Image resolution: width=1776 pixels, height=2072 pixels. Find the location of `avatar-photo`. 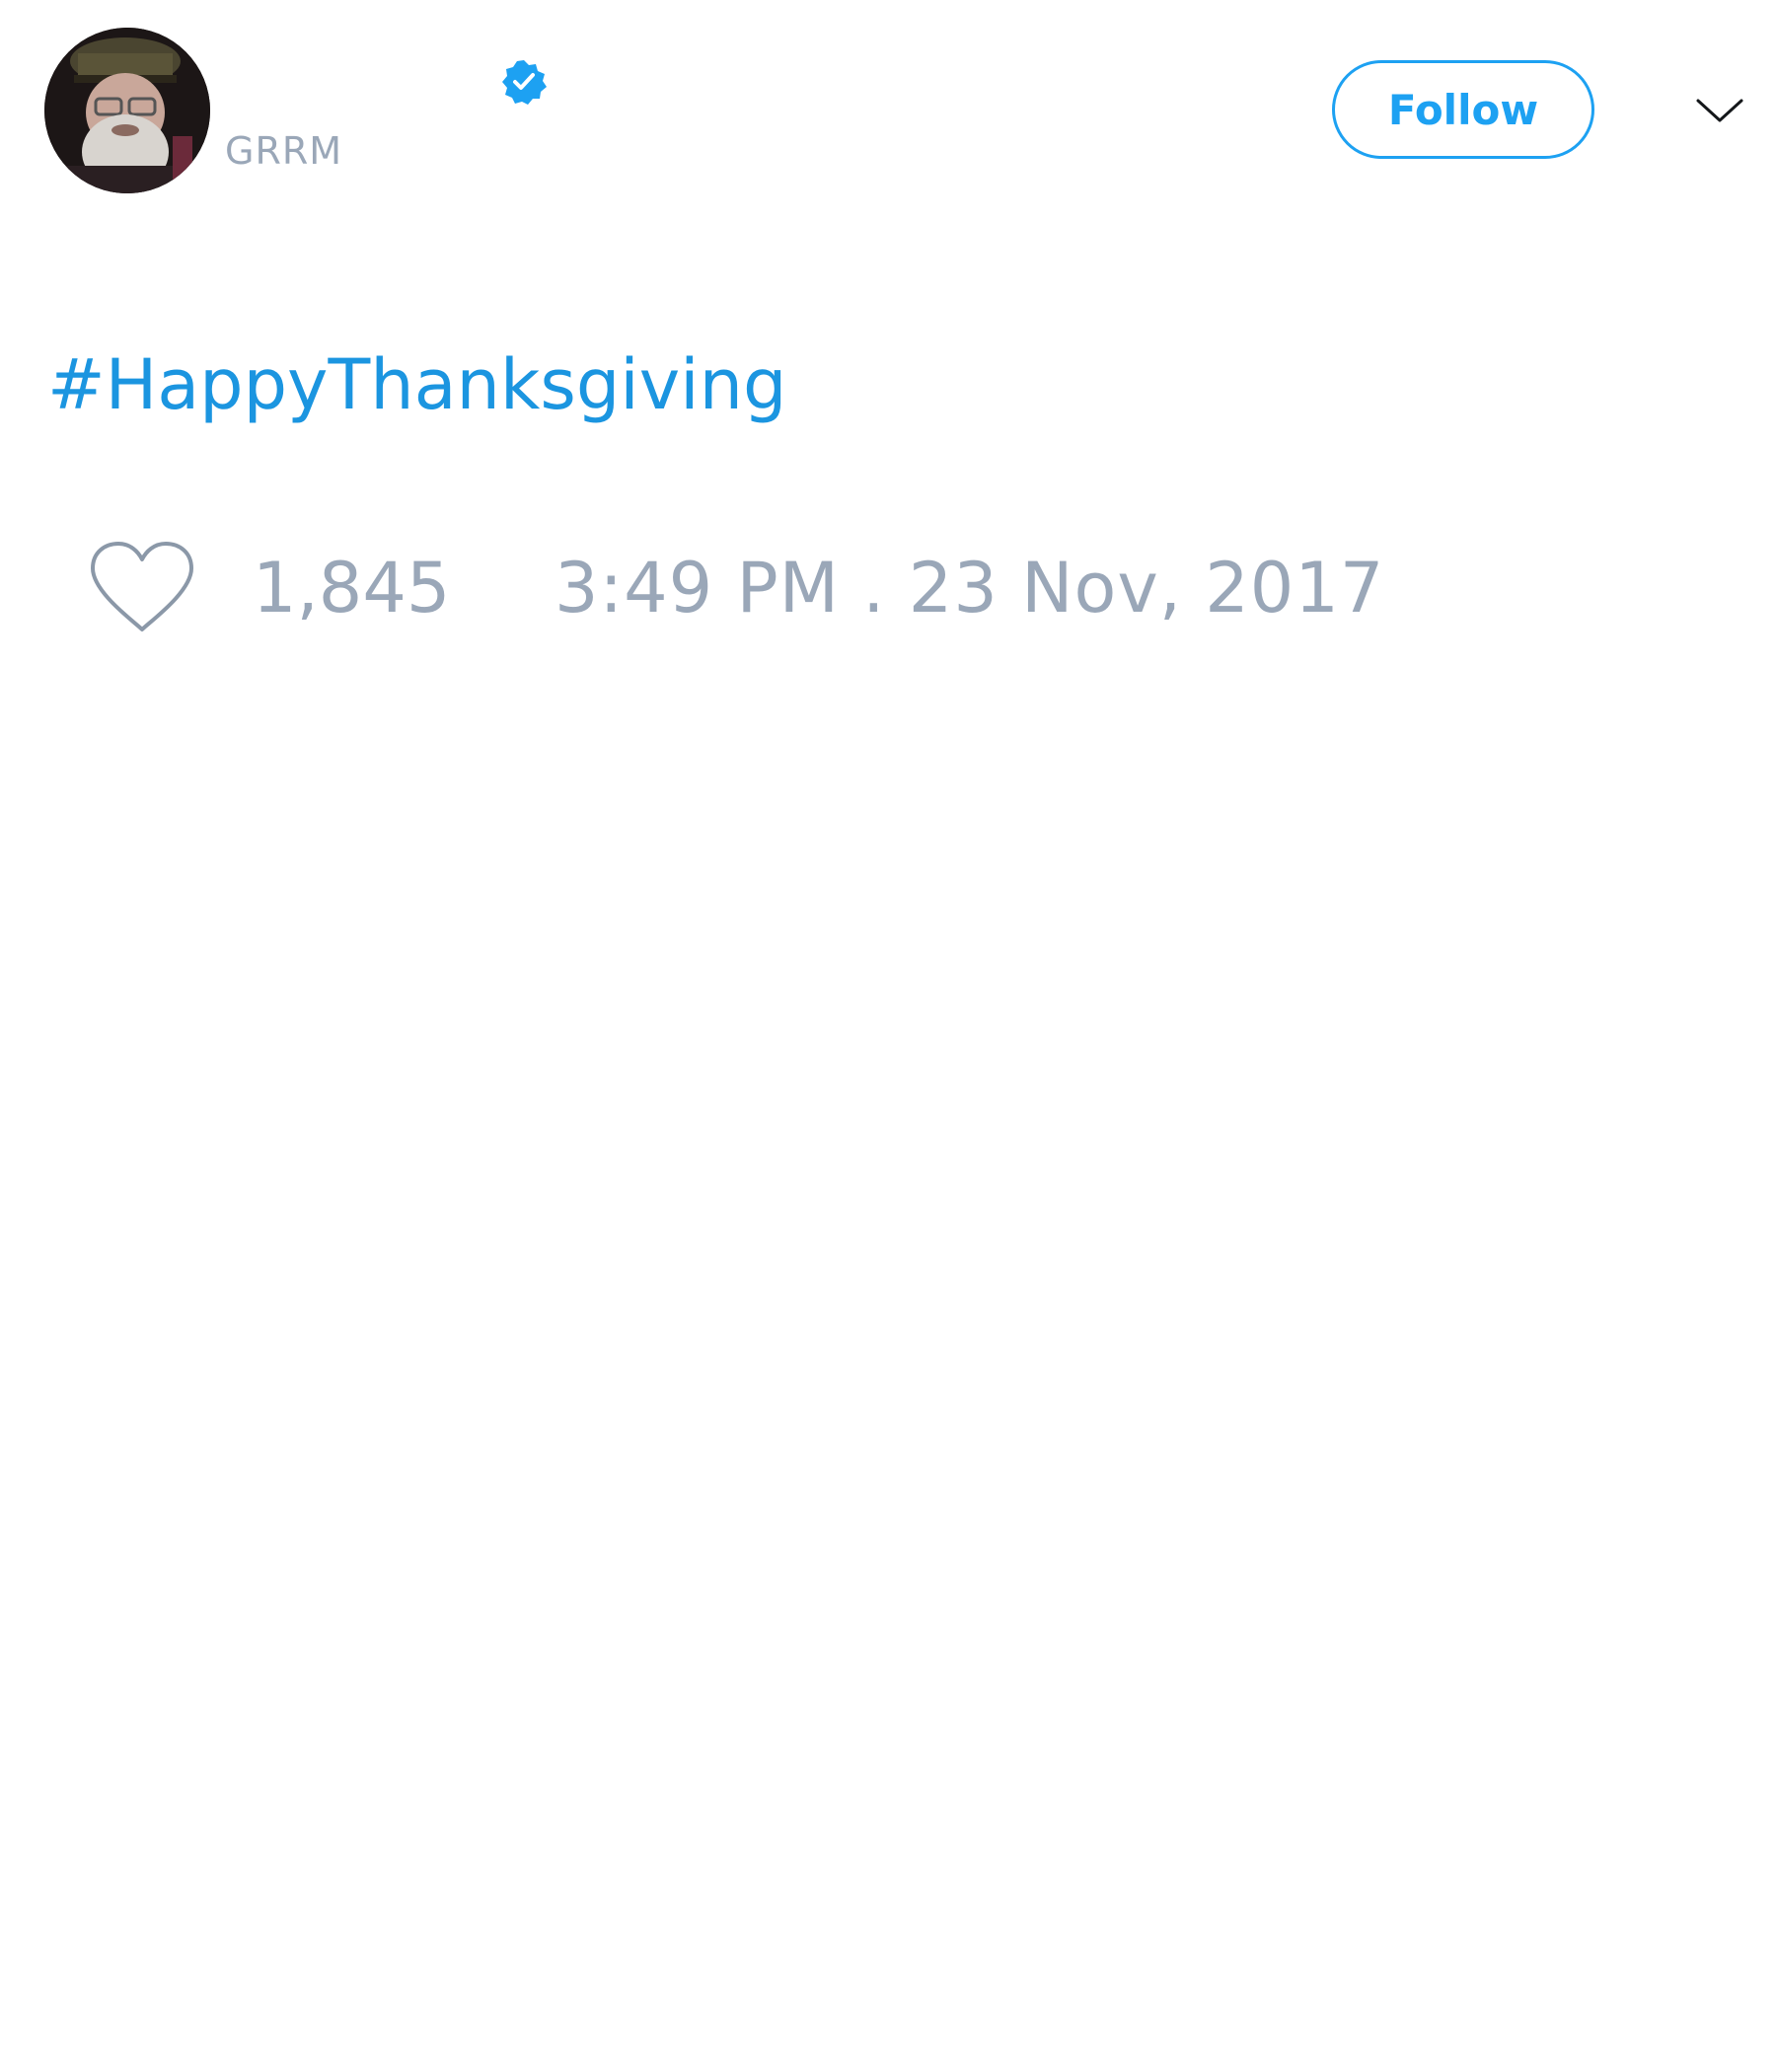

avatar-photo is located at coordinates (127, 111).